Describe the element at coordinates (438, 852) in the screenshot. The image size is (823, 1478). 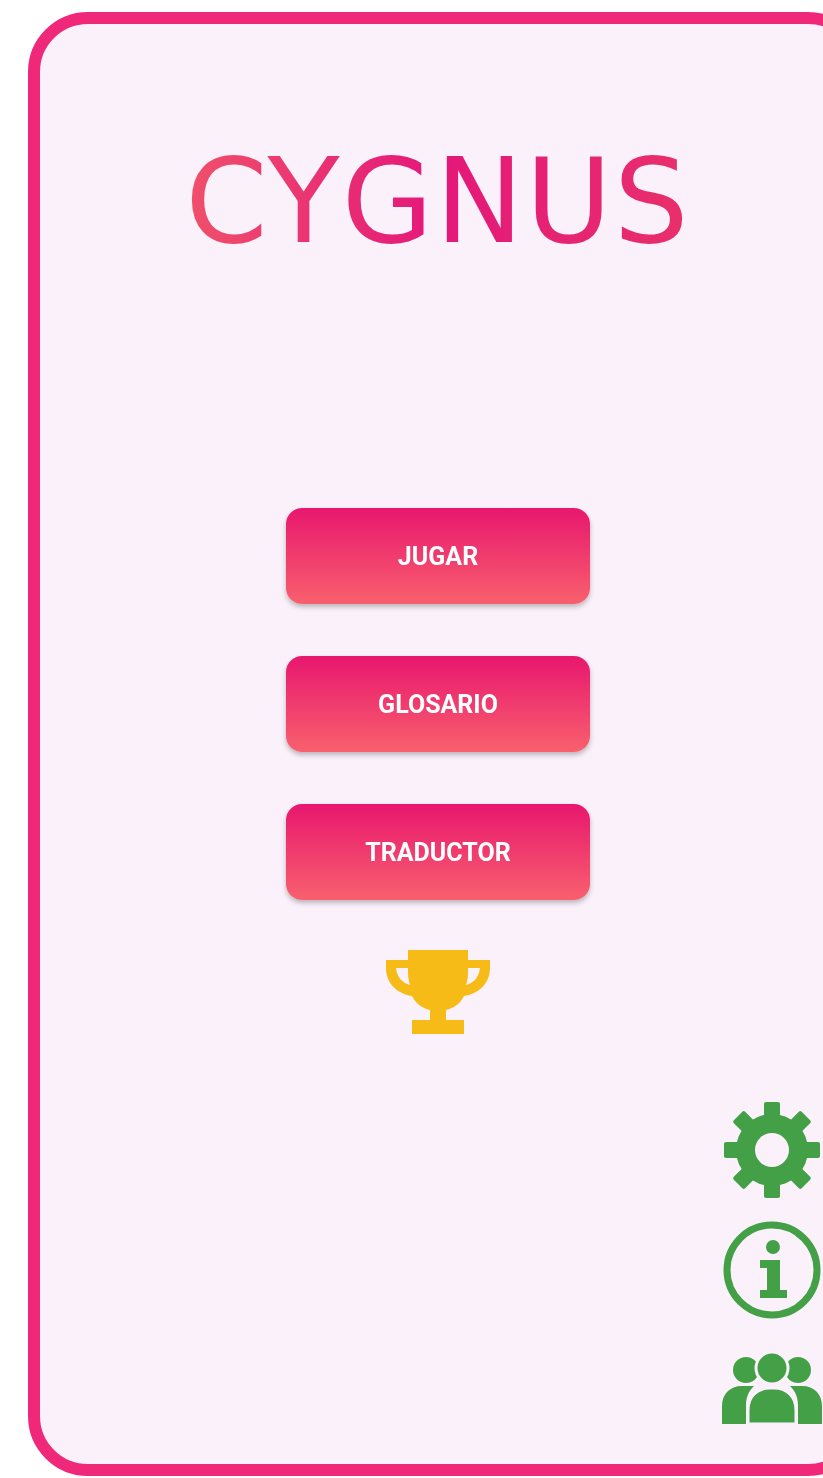
I see `menu-button: TRADUCTOR` at that location.